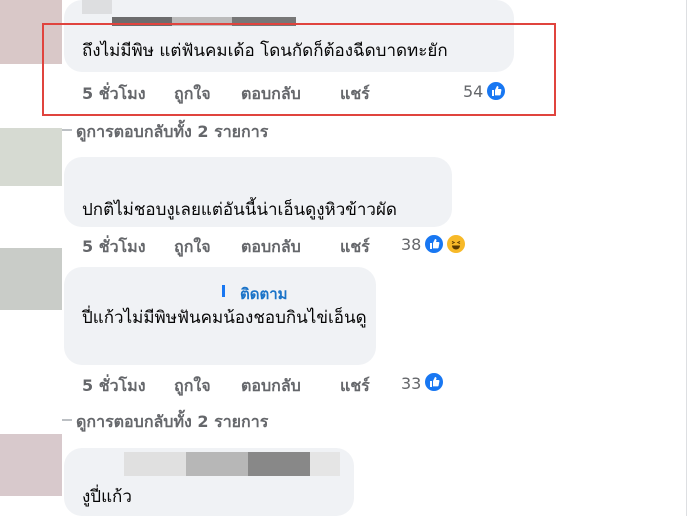 The height and width of the screenshot is (516, 692). Describe the element at coordinates (224, 318) in the screenshot. I see `comment-text: ปี่แก้วไม่มีพิษฟันคมน้องชอบกินไข่เอ็นดู` at that location.